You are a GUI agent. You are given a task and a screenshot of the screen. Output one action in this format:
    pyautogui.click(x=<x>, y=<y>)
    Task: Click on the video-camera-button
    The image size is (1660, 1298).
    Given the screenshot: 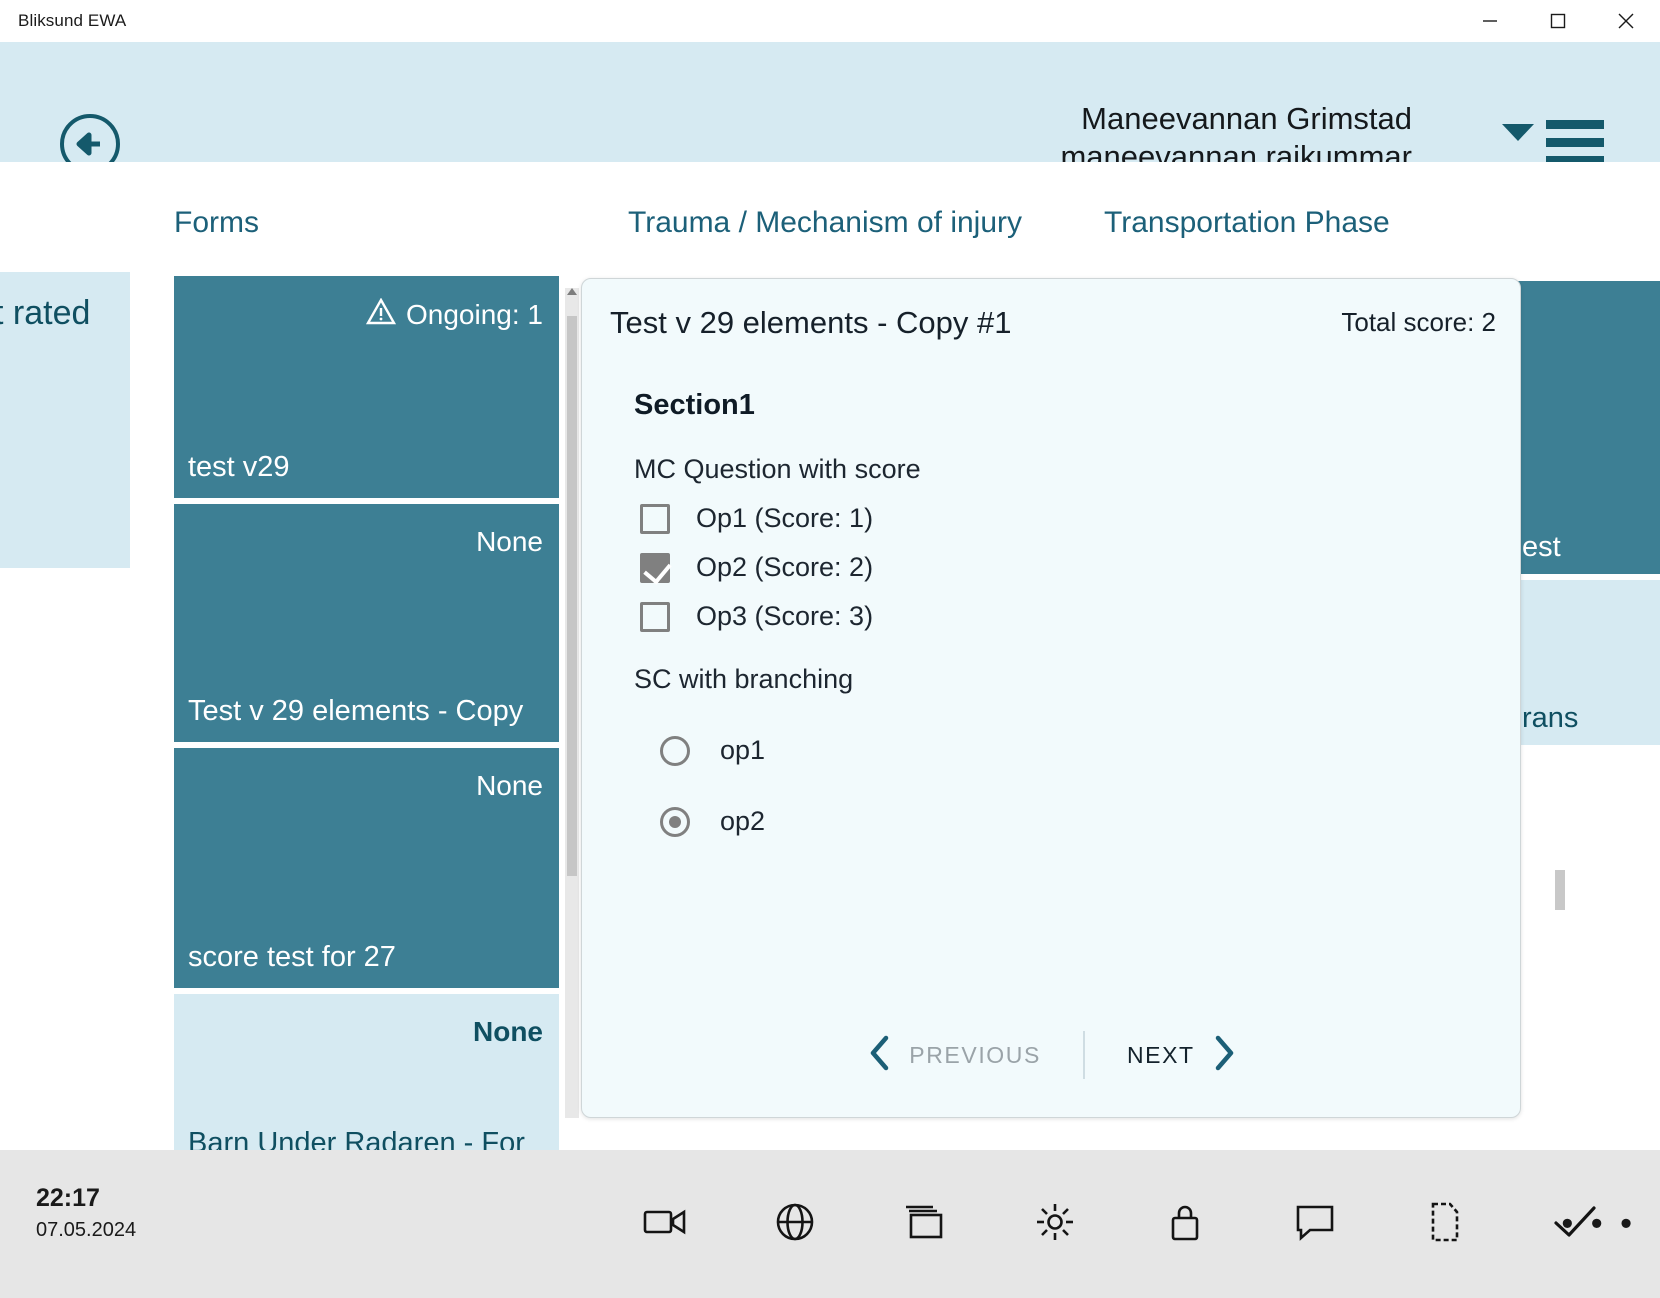 What is the action you would take?
    pyautogui.click(x=665, y=1224)
    